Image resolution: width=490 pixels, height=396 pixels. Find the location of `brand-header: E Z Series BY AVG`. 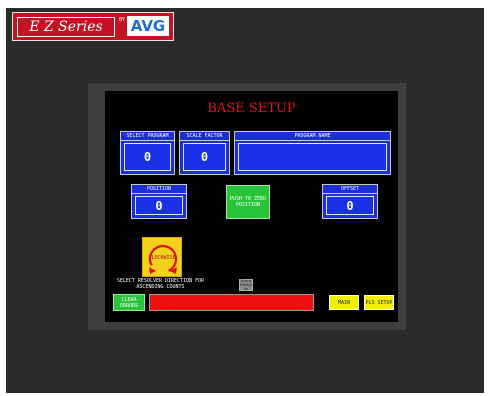

brand-header: E Z Series BY AVG is located at coordinates (93, 26).